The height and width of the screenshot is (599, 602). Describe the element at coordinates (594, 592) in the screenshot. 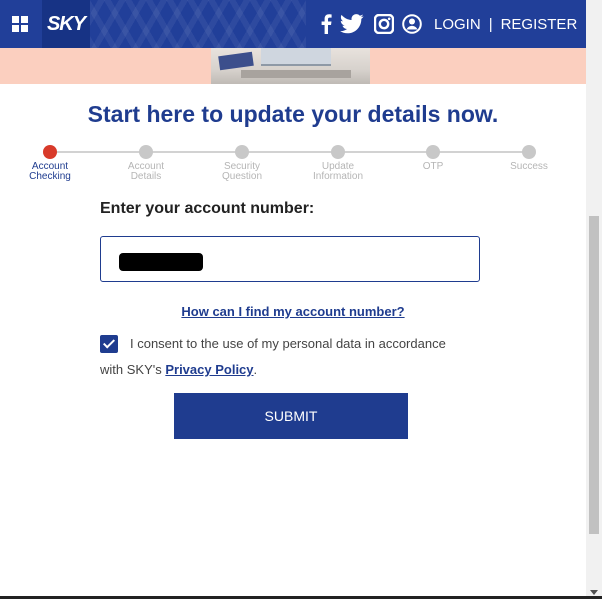

I see `scroll-down-icon` at that location.